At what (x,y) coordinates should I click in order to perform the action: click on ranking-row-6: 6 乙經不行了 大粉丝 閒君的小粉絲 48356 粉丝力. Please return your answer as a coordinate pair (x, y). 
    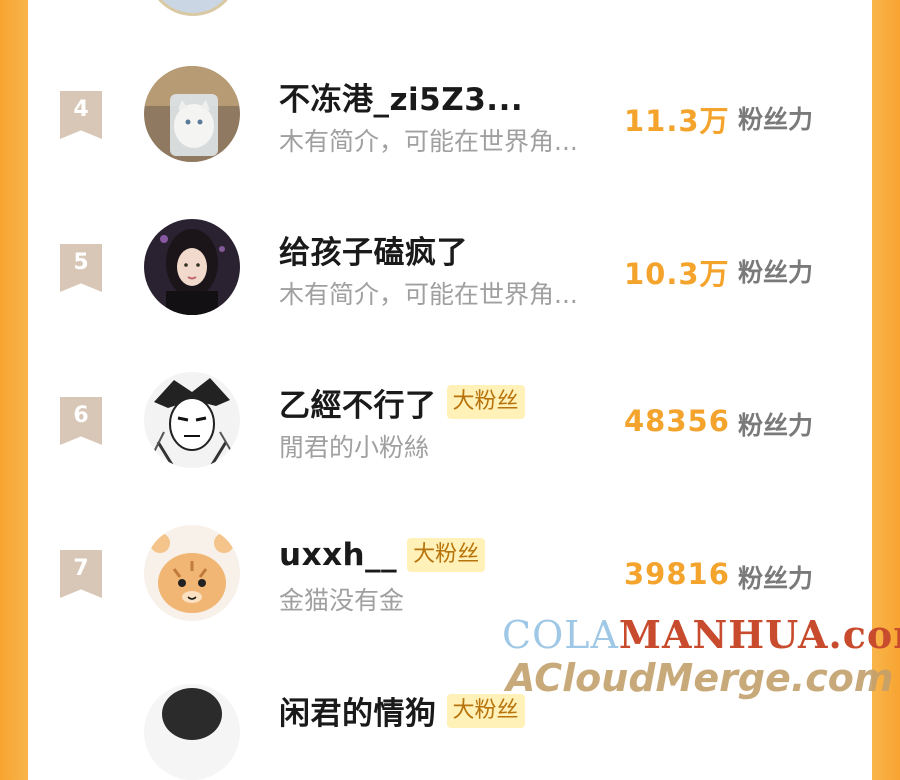
    Looking at the image, I should click on (450, 419).